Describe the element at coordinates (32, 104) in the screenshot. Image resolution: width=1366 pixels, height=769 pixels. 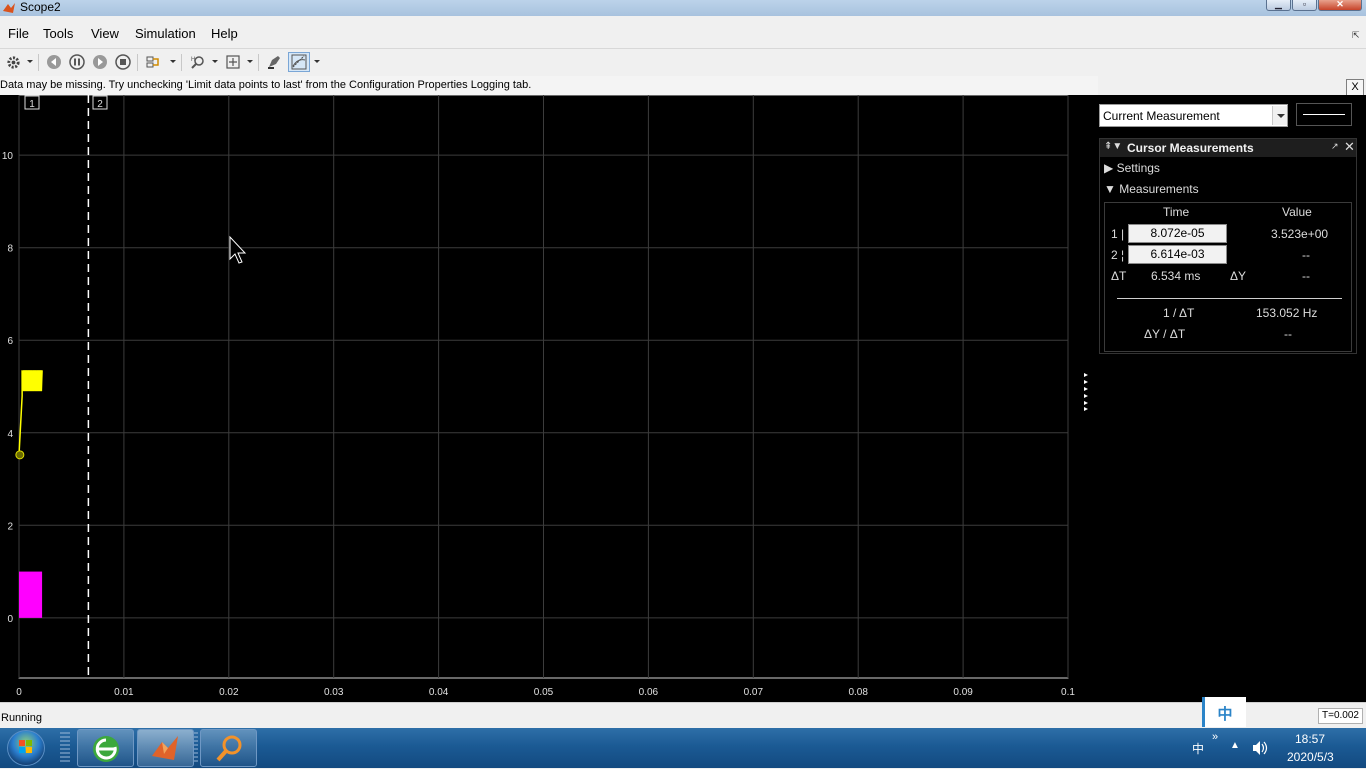
I see `cursor1-label: 1` at that location.